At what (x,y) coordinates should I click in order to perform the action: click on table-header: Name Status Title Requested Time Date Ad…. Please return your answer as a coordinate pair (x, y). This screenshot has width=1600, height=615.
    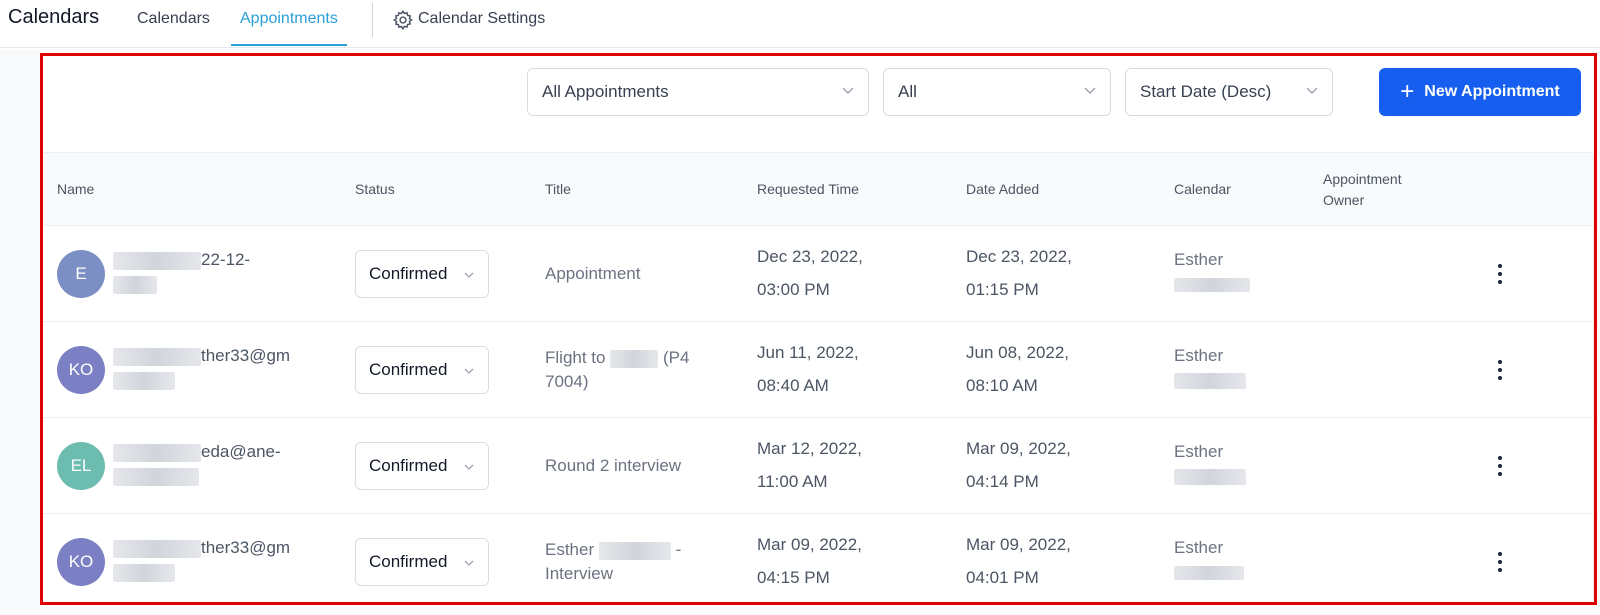
    Looking at the image, I should click on (818, 189).